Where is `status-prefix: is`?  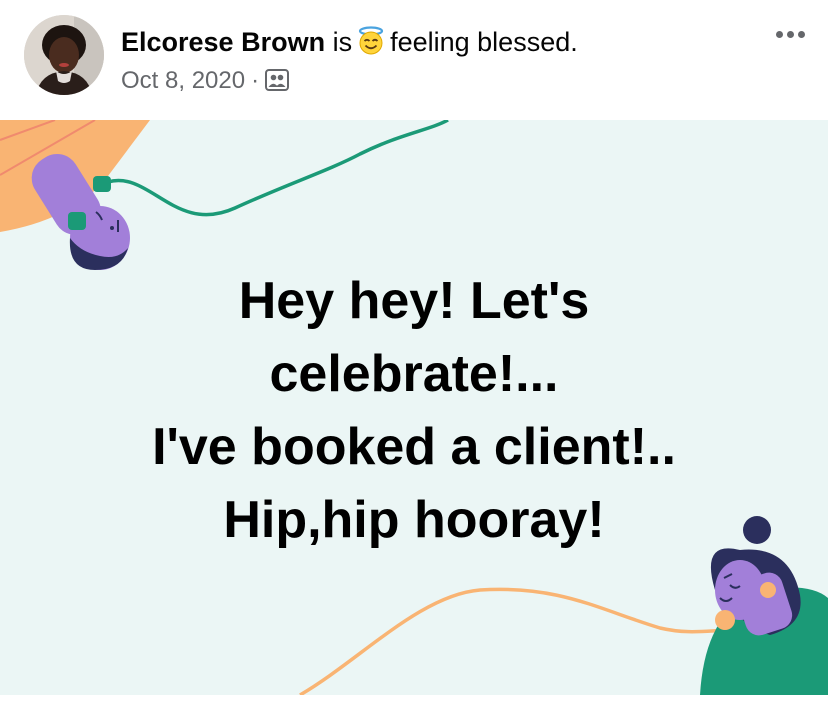 status-prefix: is is located at coordinates (342, 42).